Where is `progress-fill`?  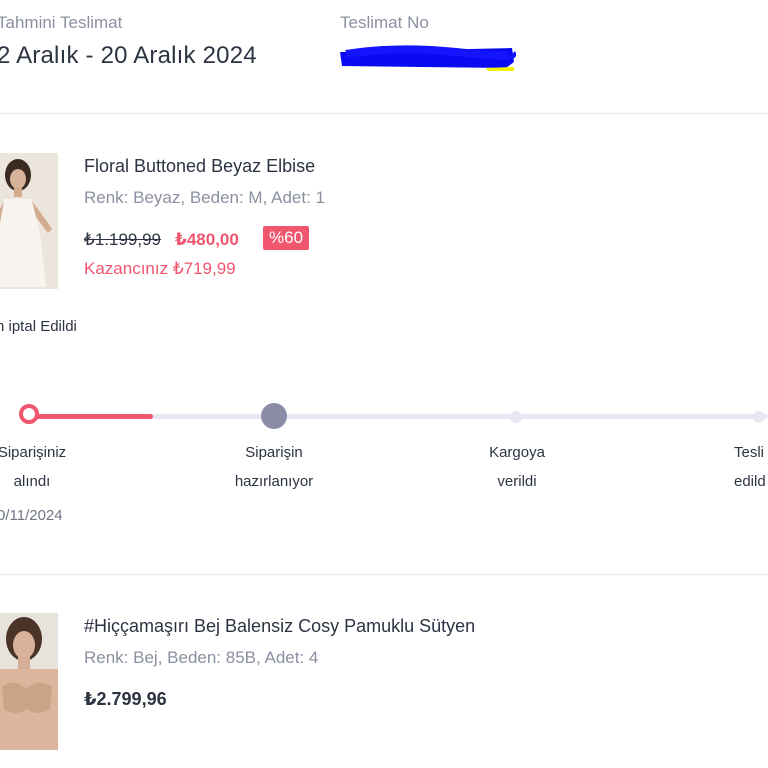
progress-fill is located at coordinates (86, 416).